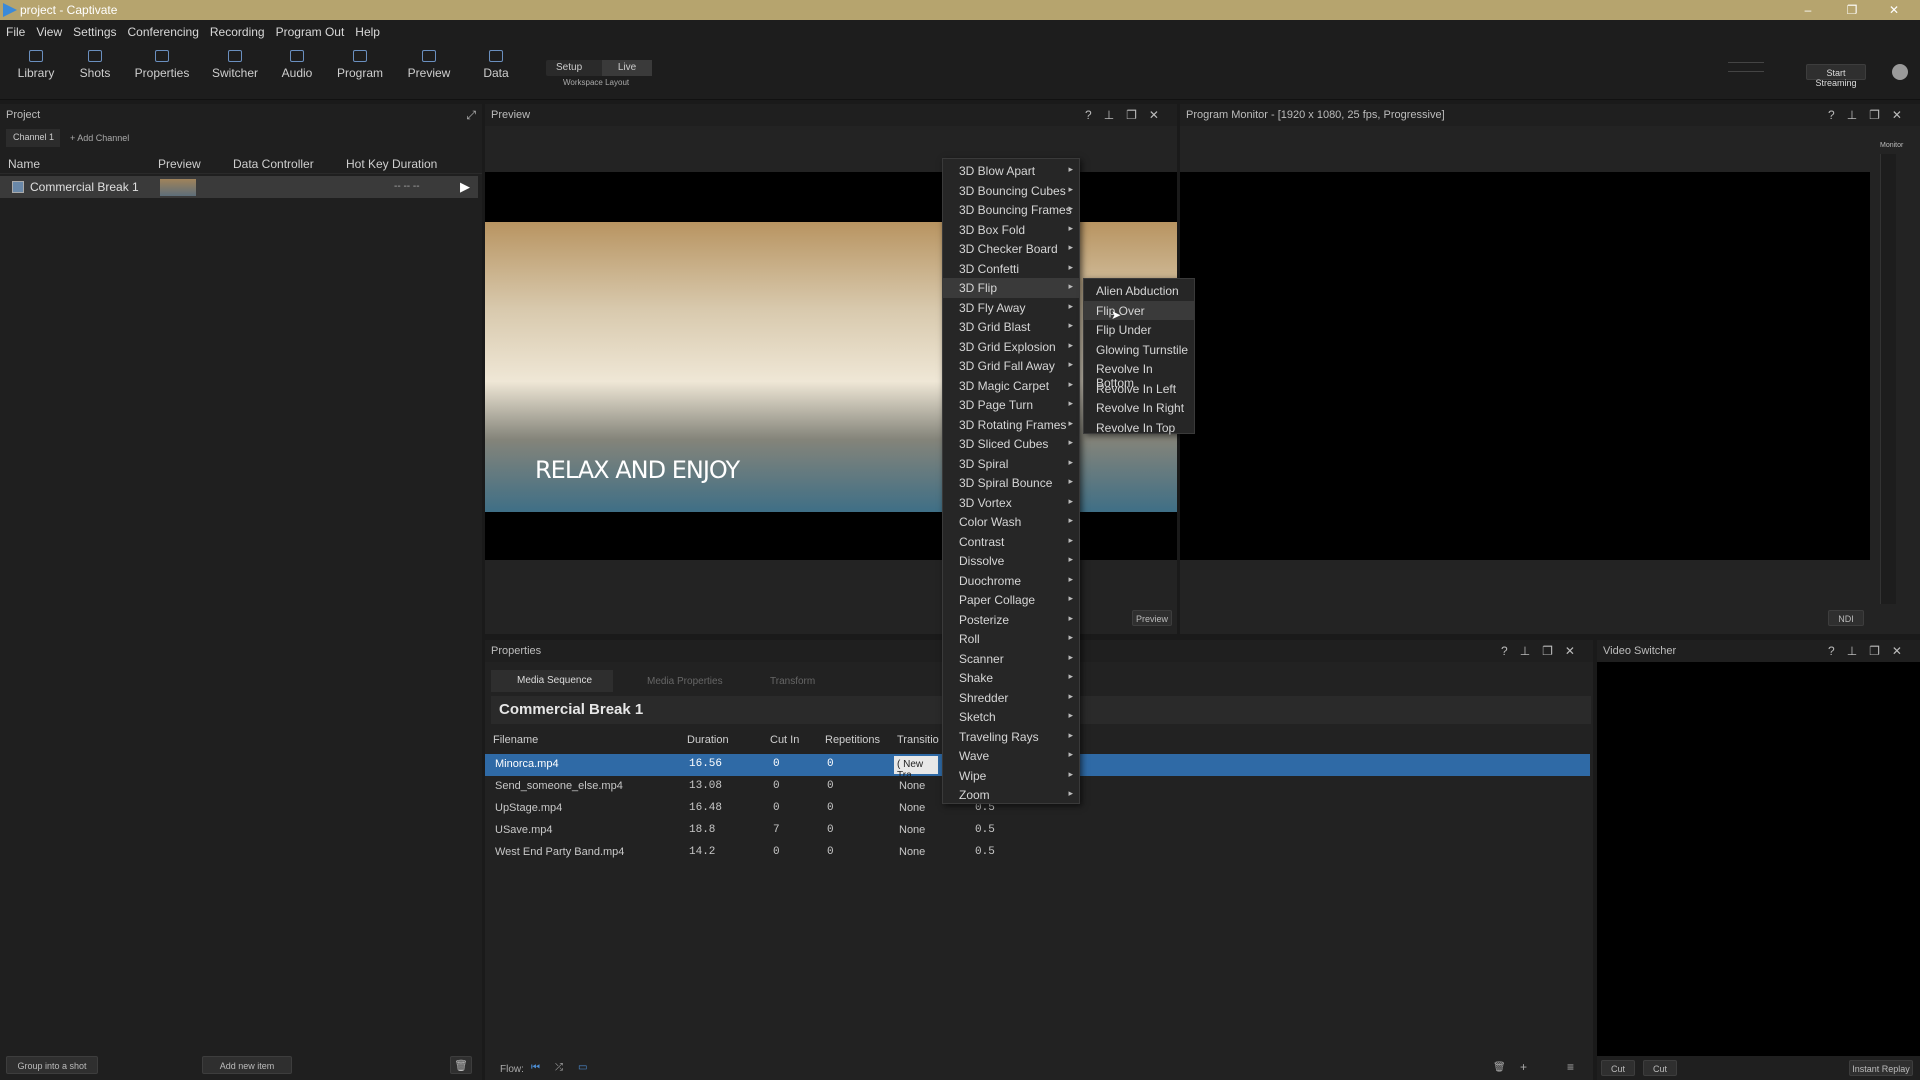 Image resolution: width=1920 pixels, height=1080 pixels. I want to click on add-channel-button: + Add Channel, so click(99, 138).